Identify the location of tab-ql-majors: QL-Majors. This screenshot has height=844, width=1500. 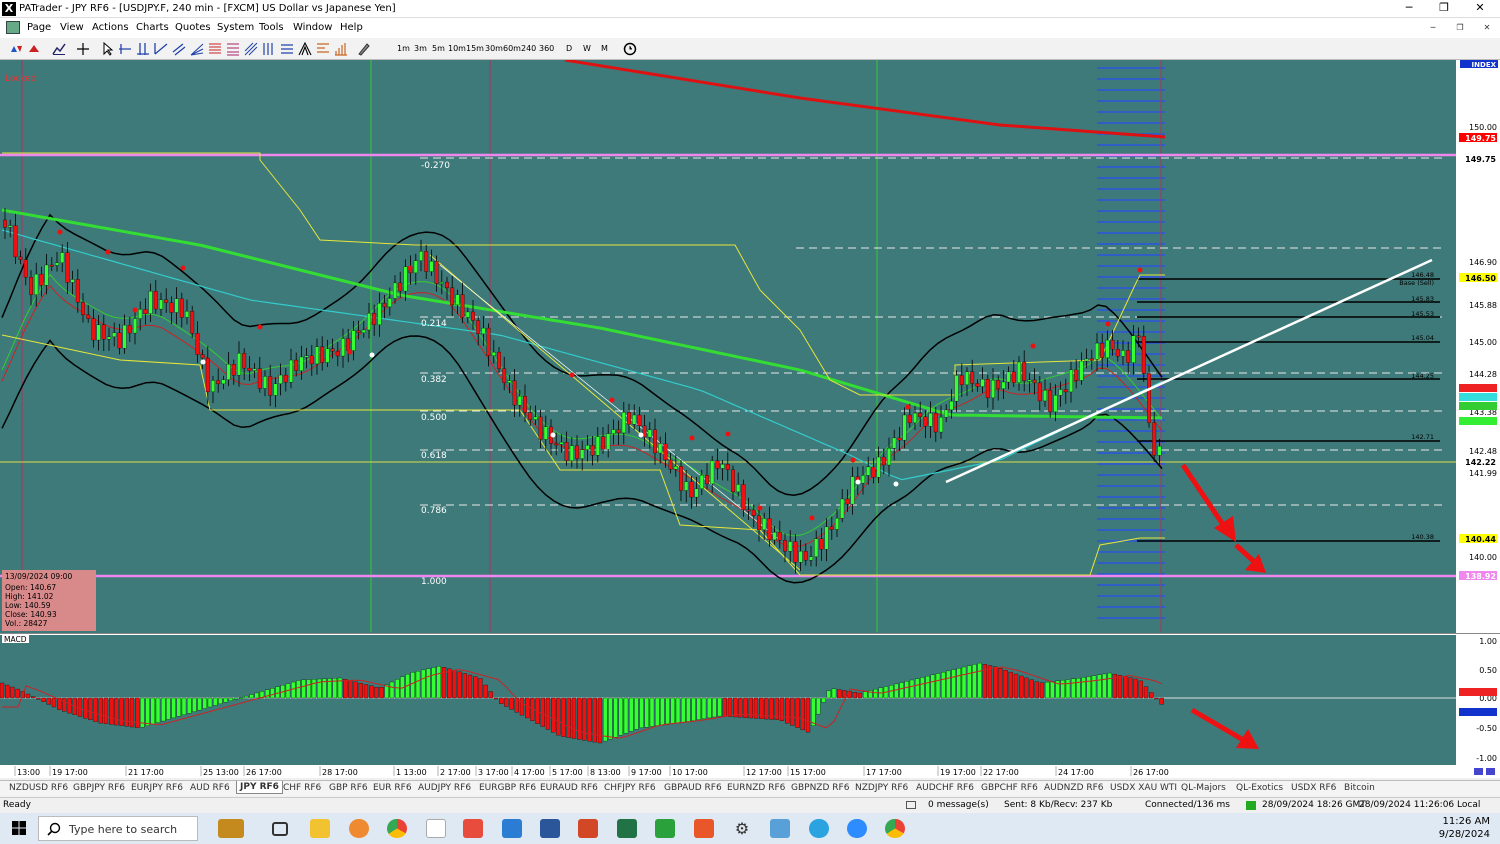
(1203, 788).